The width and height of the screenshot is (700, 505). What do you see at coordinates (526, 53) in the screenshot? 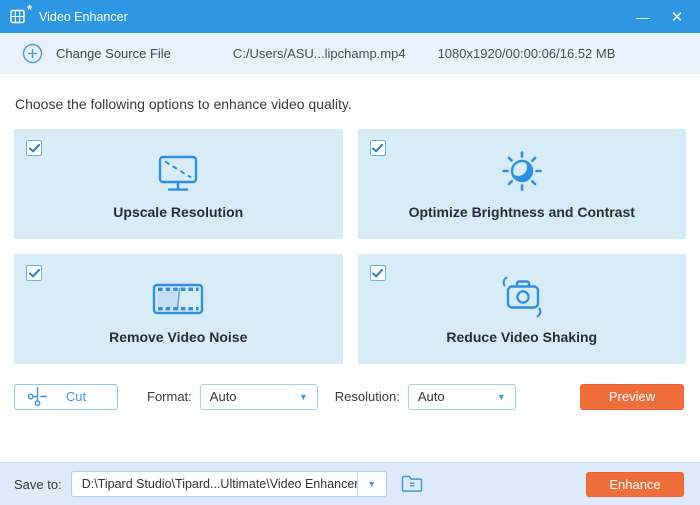
I see `source-file-info: 1080x1920/00:00:06/16.52 MB` at bounding box center [526, 53].